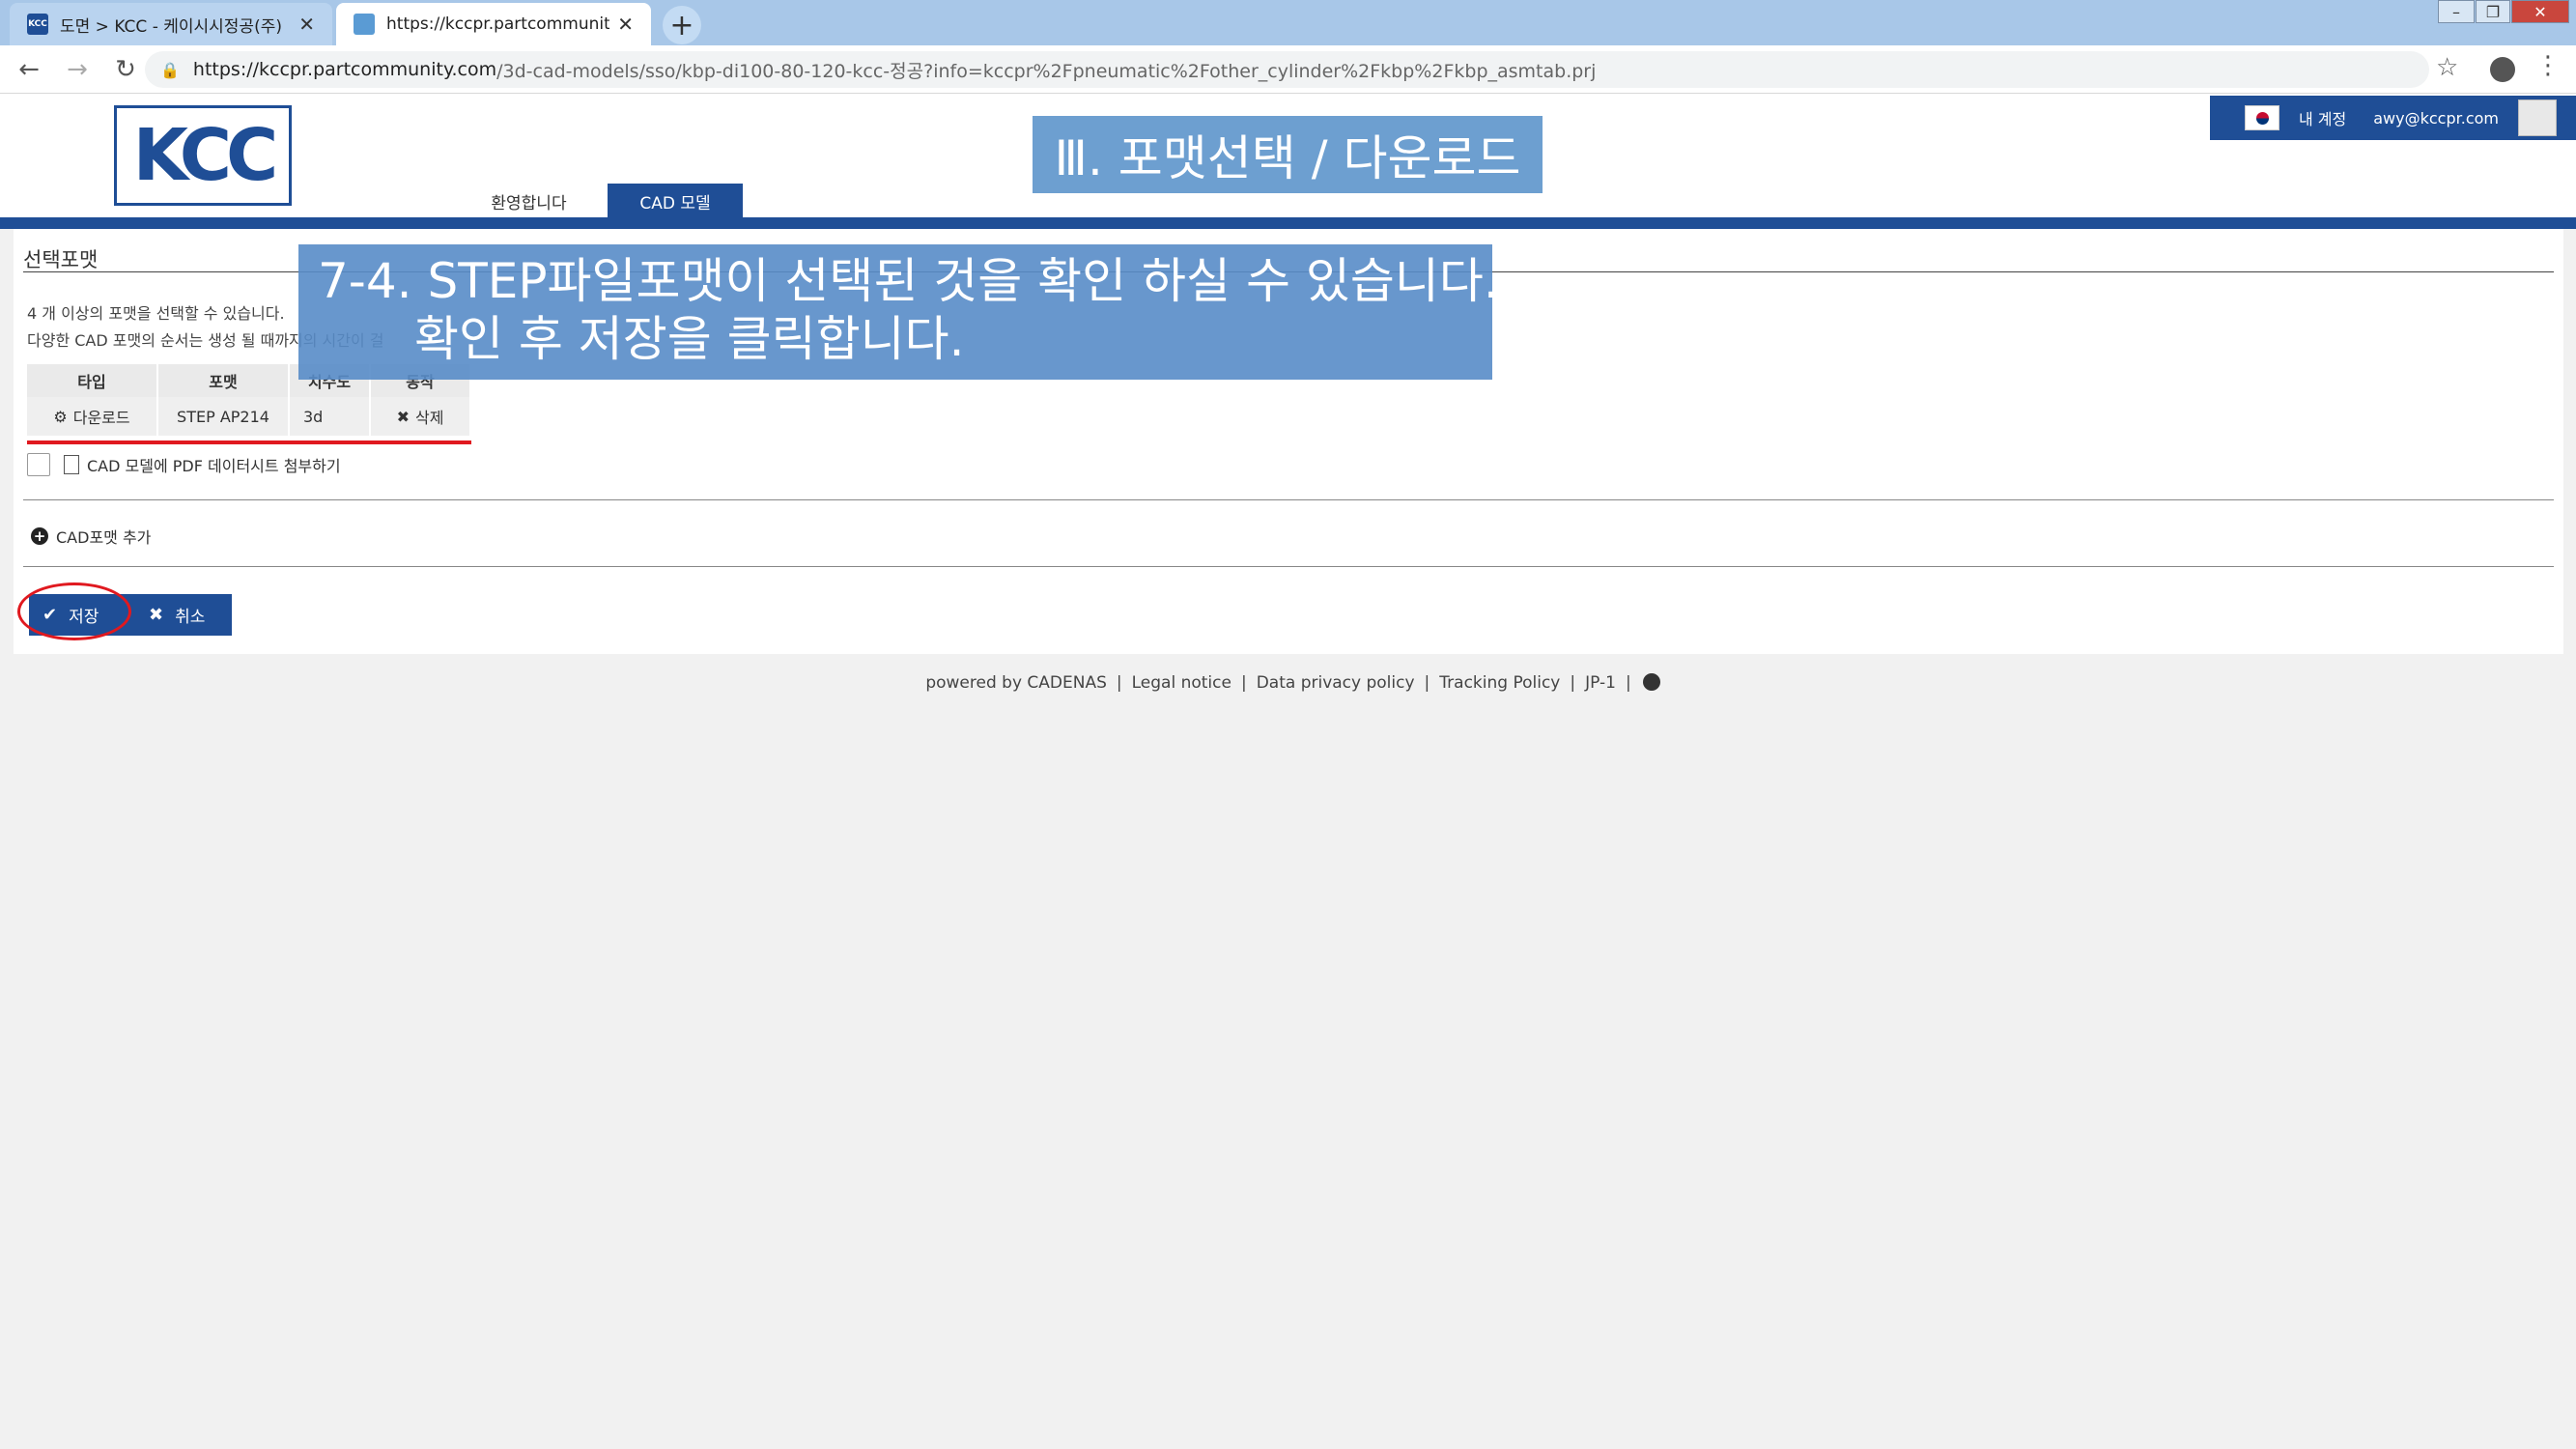 The width and height of the screenshot is (2576, 1449). What do you see at coordinates (2537, 117) in the screenshot?
I see `avatar` at bounding box center [2537, 117].